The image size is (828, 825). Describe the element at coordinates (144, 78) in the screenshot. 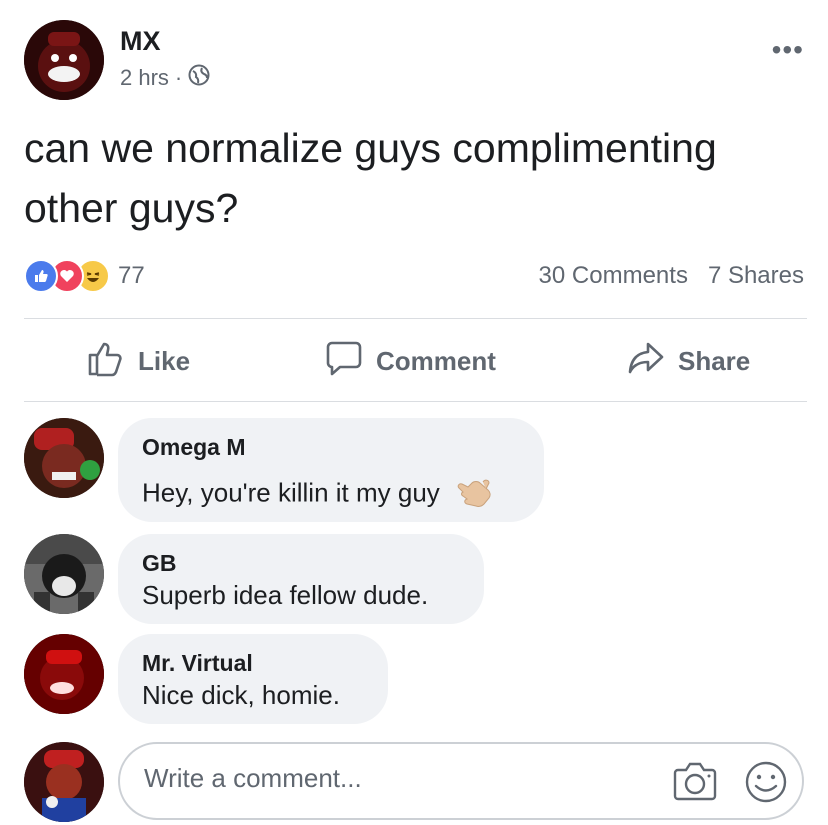

I see `post-time: 2 hrs` at that location.